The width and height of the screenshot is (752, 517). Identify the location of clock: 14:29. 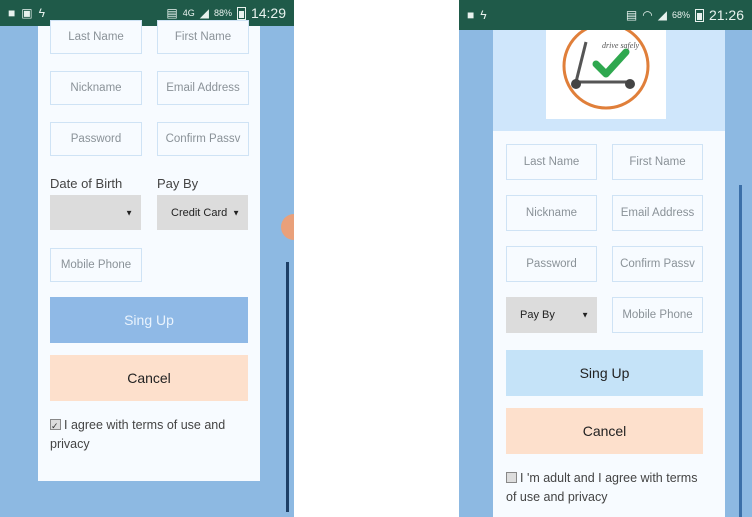
(268, 13).